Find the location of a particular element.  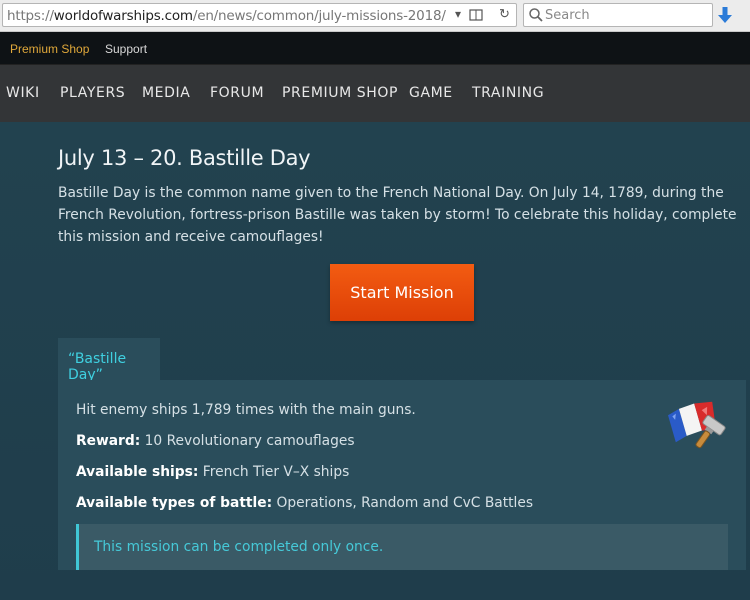

nav-item-premium-shop: PREMIUM SHOP is located at coordinates (340, 93).